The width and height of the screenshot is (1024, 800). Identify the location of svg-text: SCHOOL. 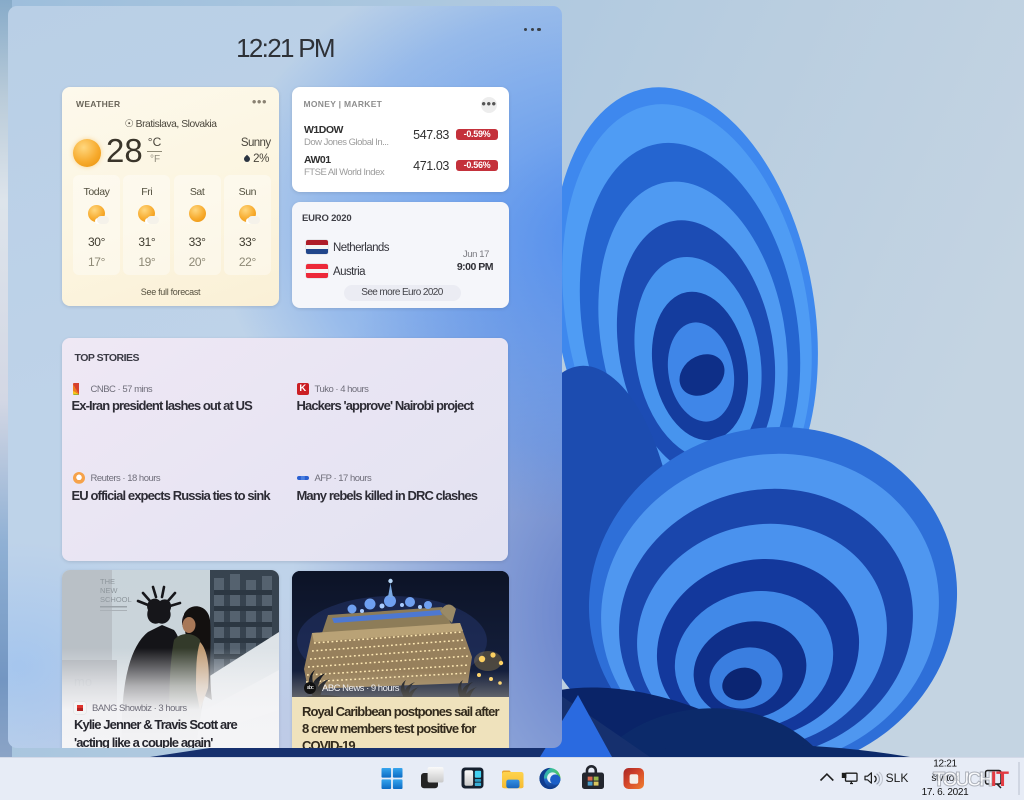
(116, 599).